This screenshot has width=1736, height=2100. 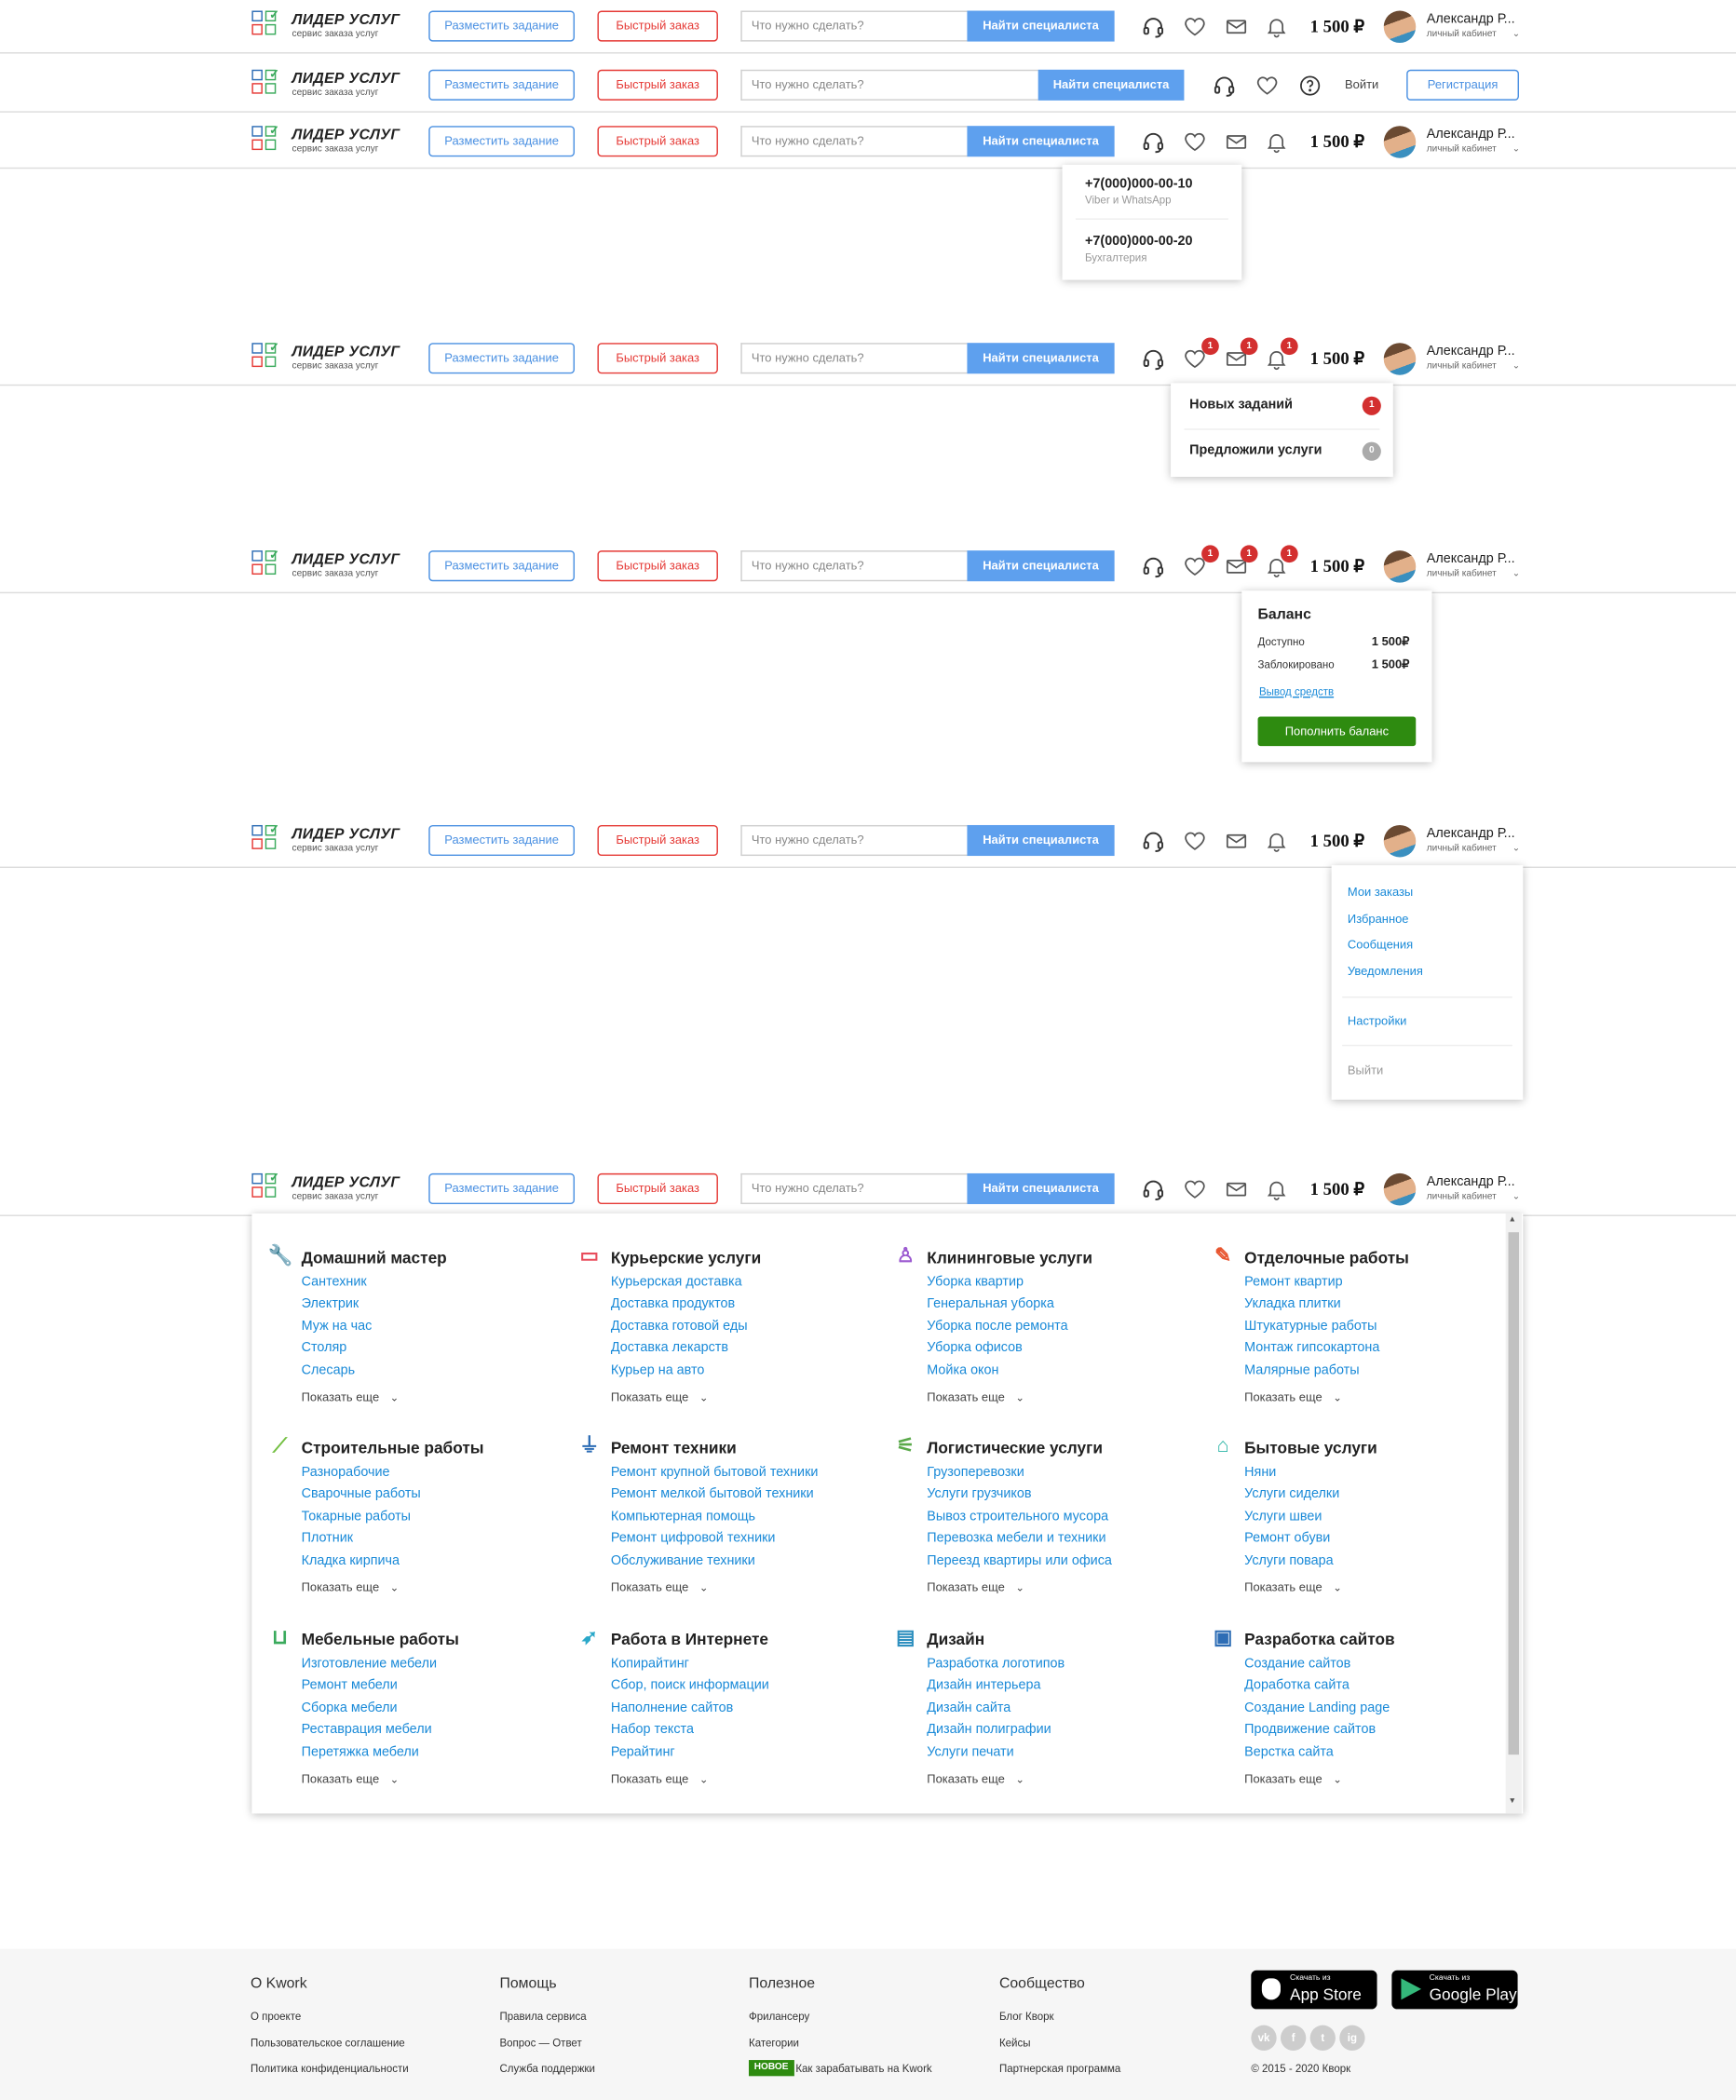 What do you see at coordinates (1514, 1493) in the screenshot?
I see `scrollbar-thumb` at bounding box center [1514, 1493].